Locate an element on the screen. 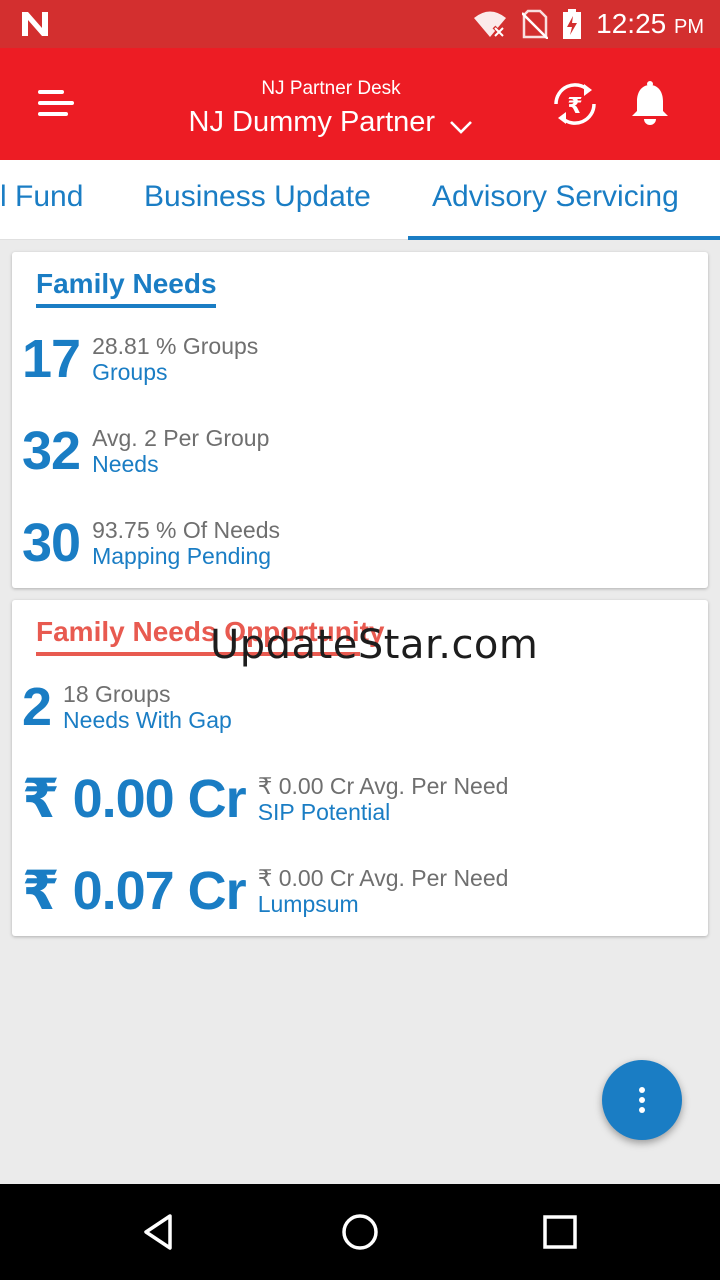 The image size is (720, 1280). more-options-button is located at coordinates (642, 1100).